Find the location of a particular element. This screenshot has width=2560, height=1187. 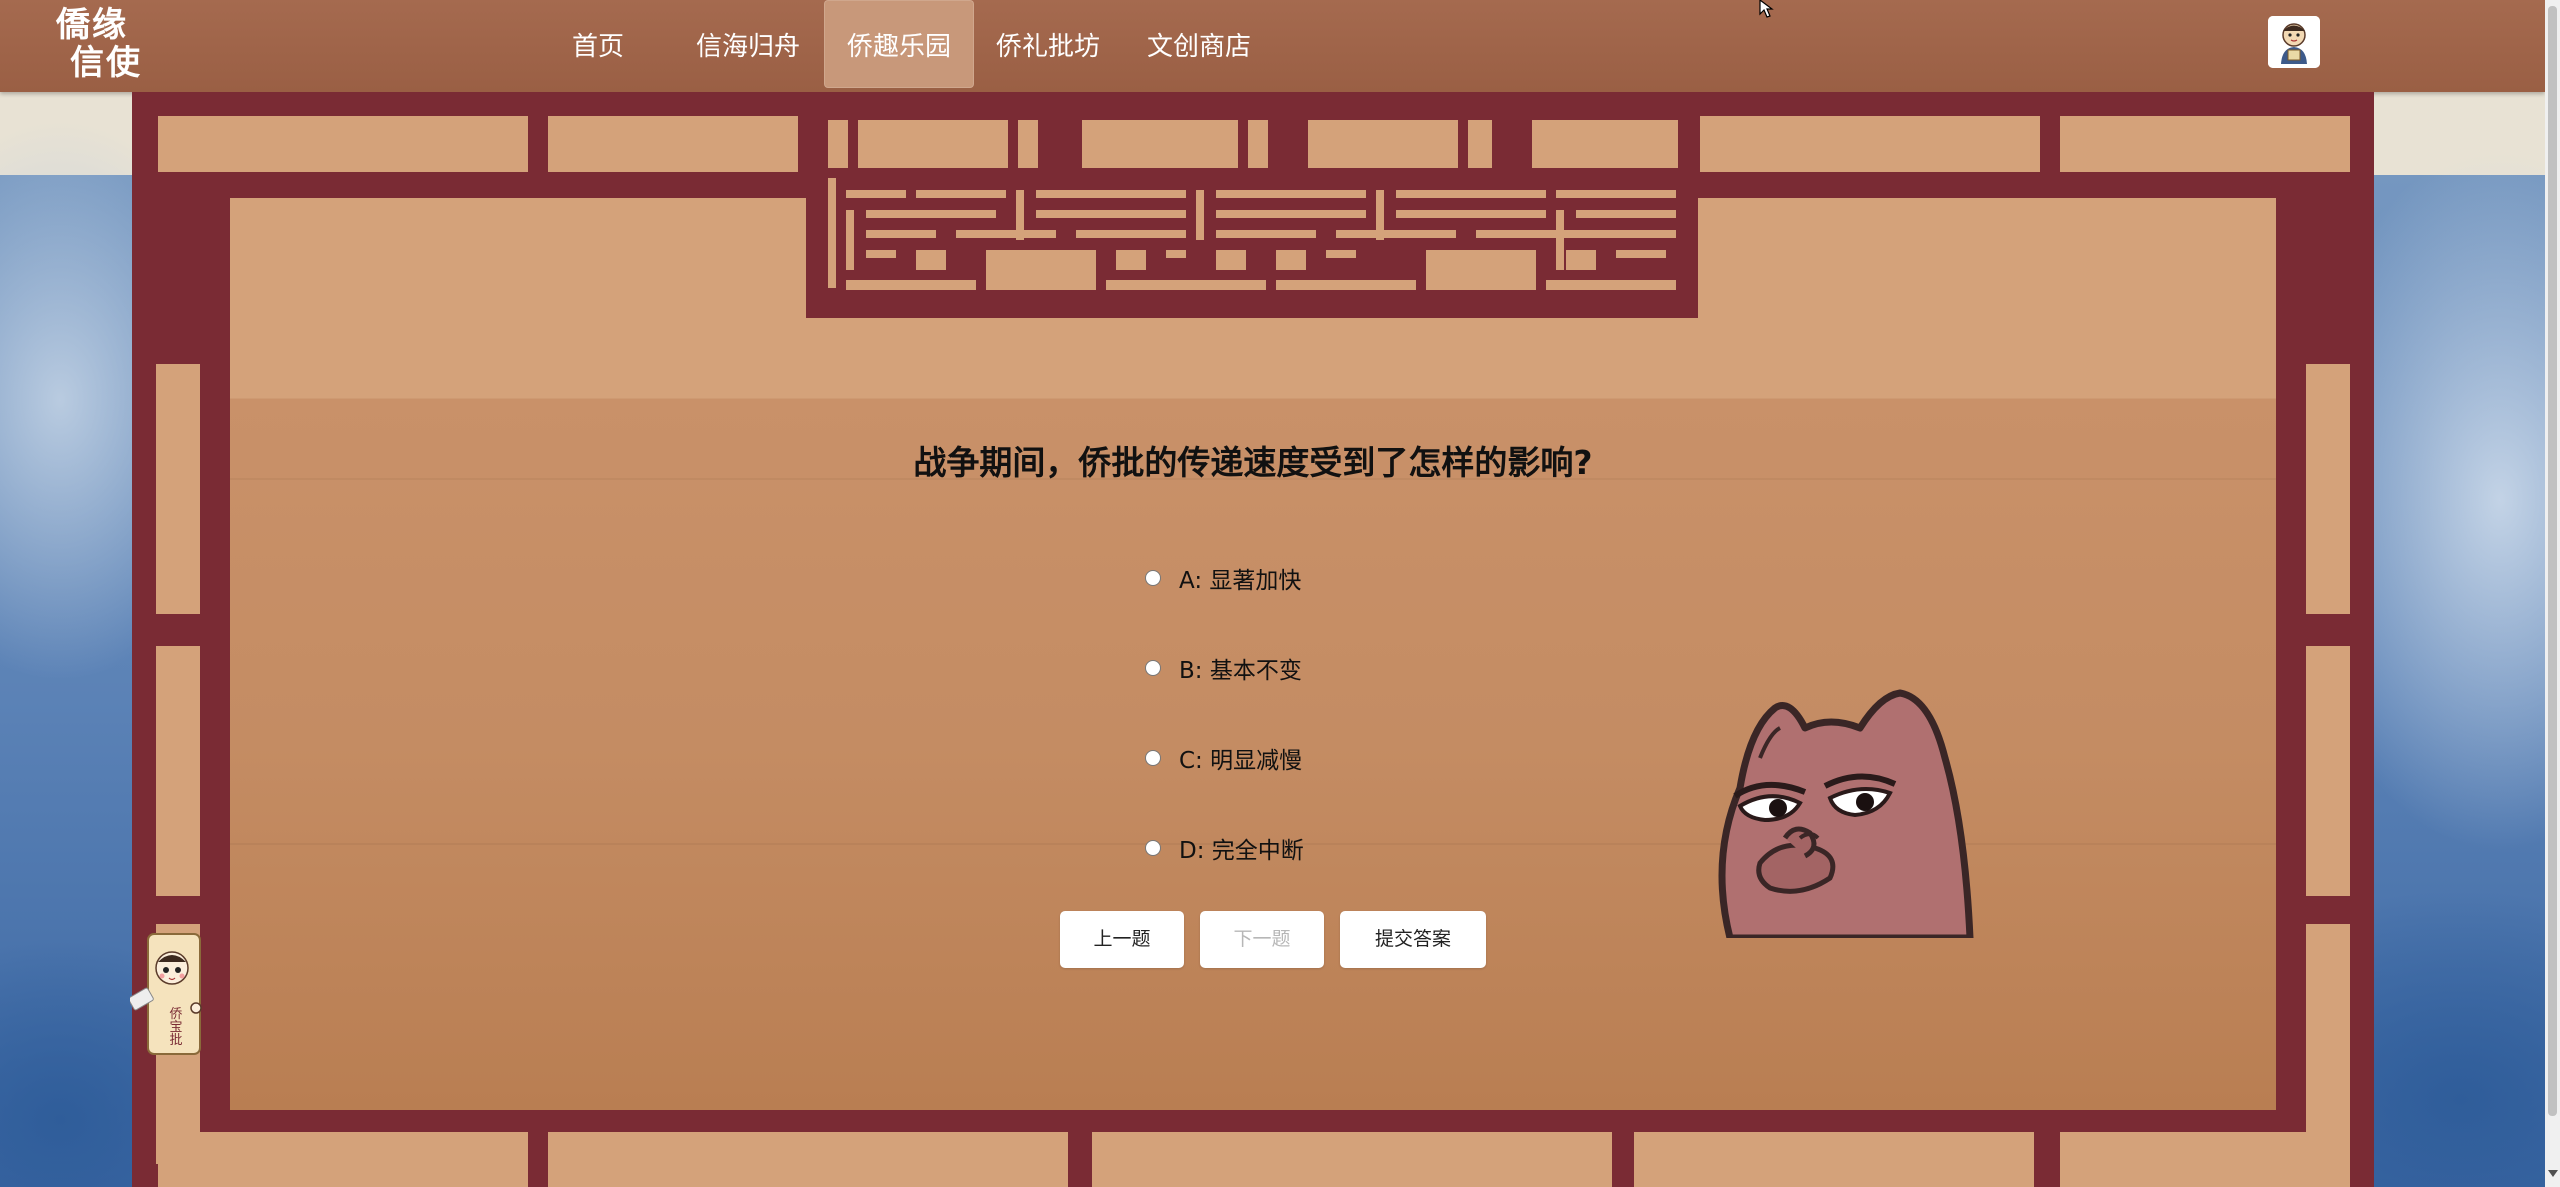

option-c-label: C: 明显减慢 is located at coordinates (1240, 758).